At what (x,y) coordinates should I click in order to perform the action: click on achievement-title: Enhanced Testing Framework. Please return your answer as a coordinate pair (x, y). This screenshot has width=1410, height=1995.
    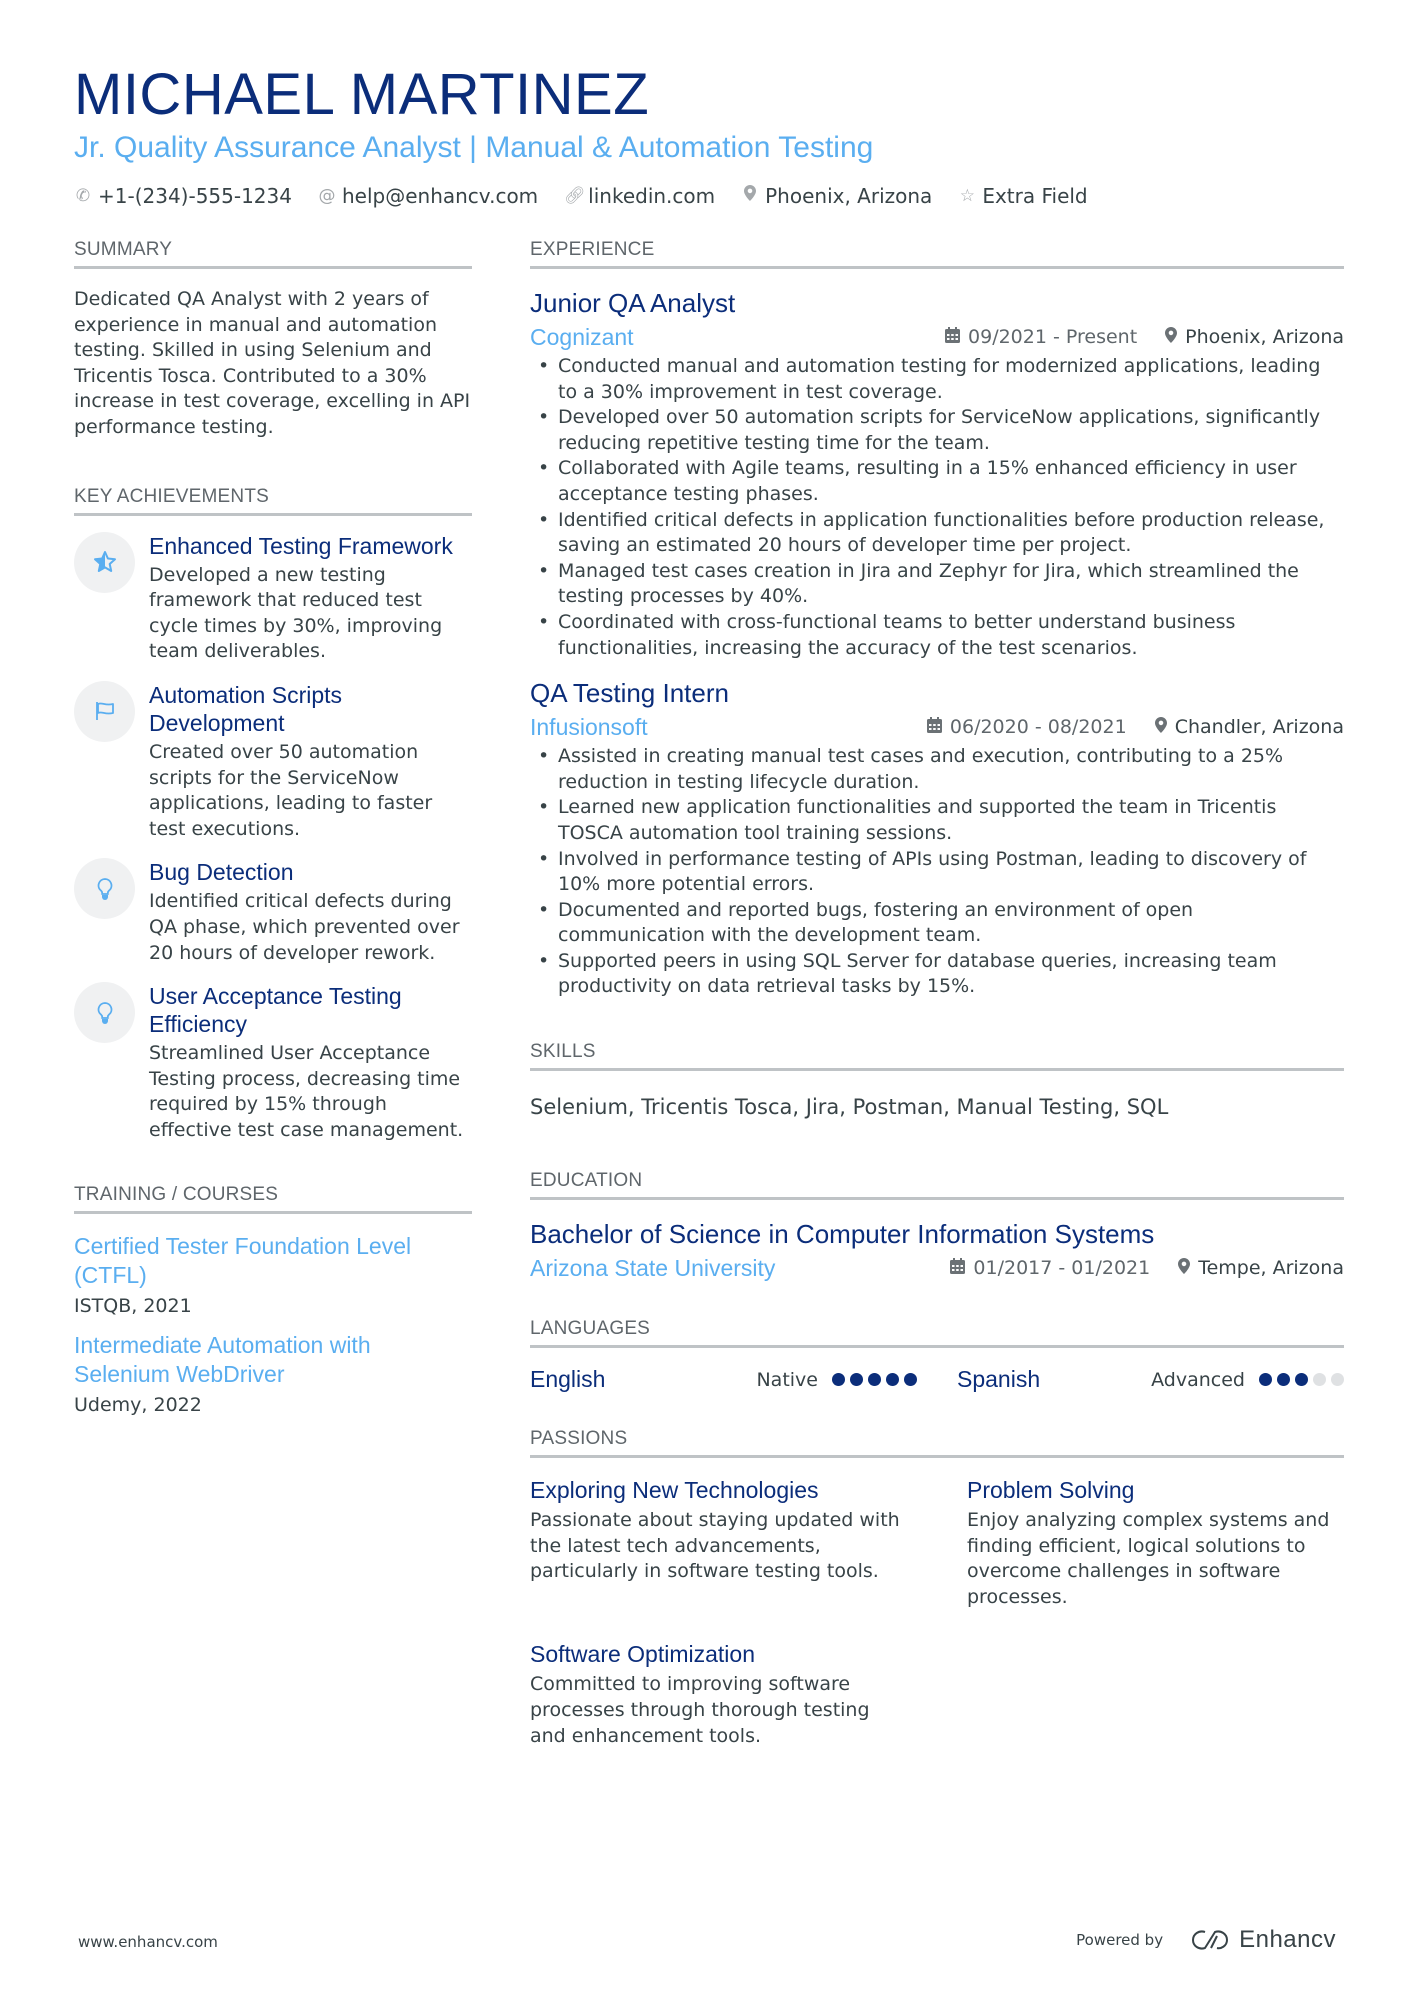
    Looking at the image, I should click on (301, 545).